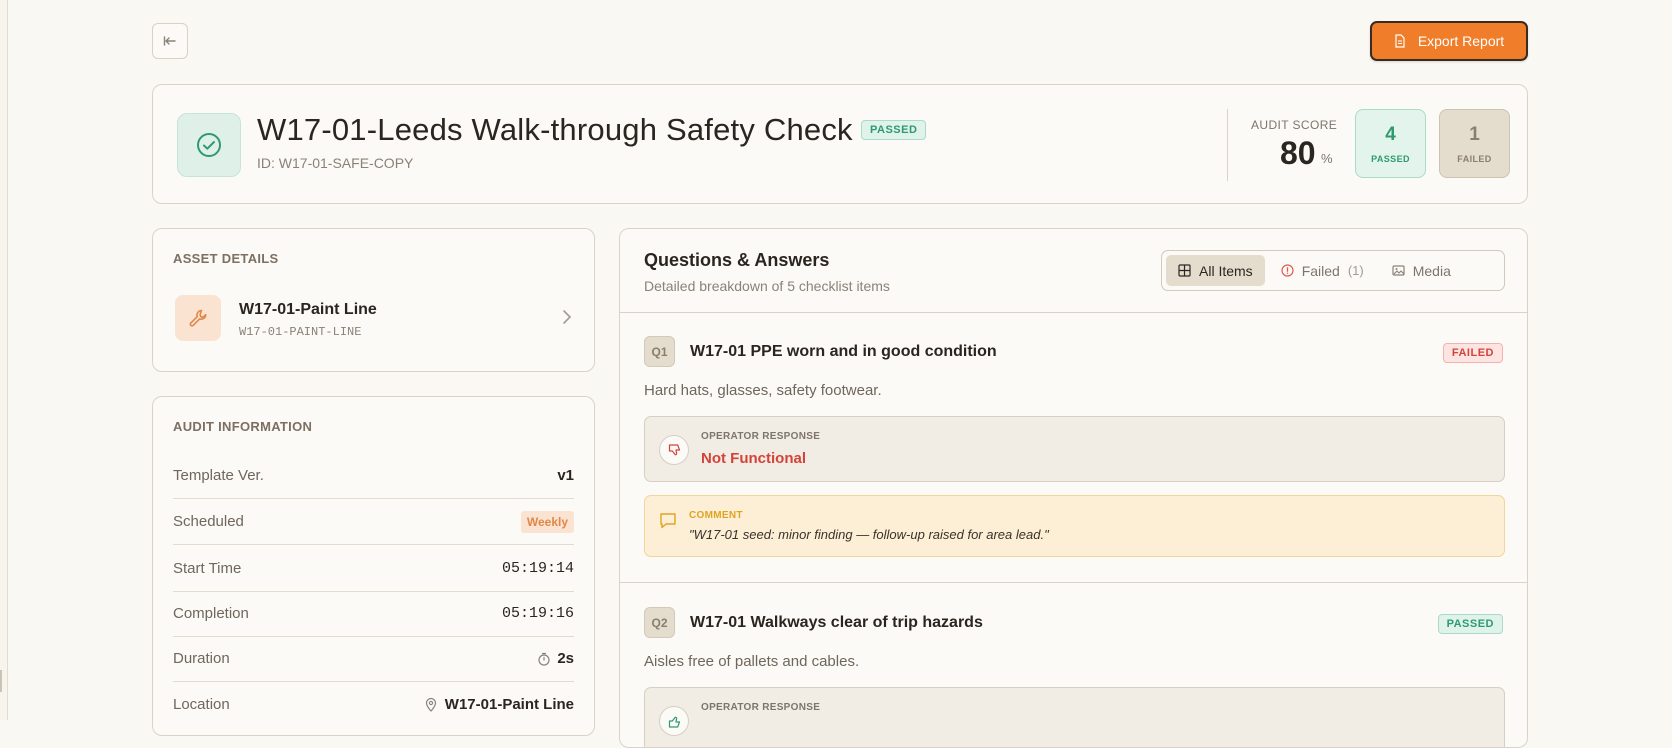 The image size is (1672, 748). I want to click on status-tile, so click(209, 145).